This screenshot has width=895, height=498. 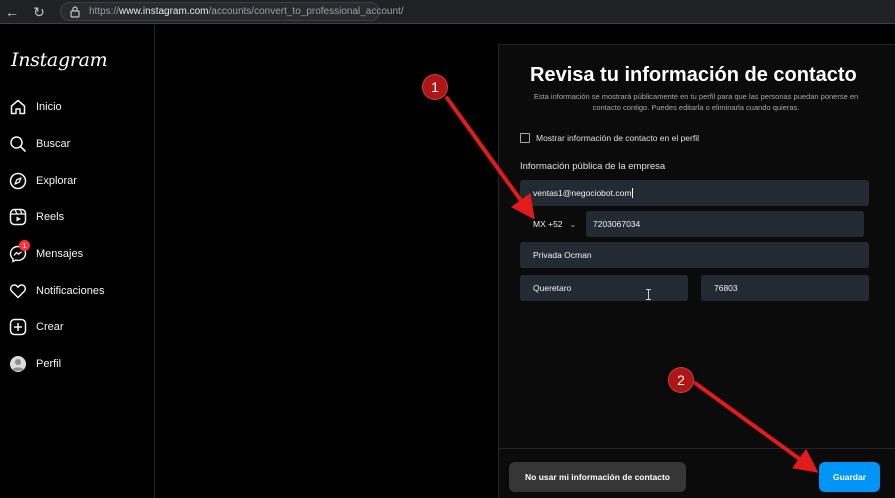 What do you see at coordinates (70, 291) in the screenshot?
I see `sidebar-item-label: Notificaciones` at bounding box center [70, 291].